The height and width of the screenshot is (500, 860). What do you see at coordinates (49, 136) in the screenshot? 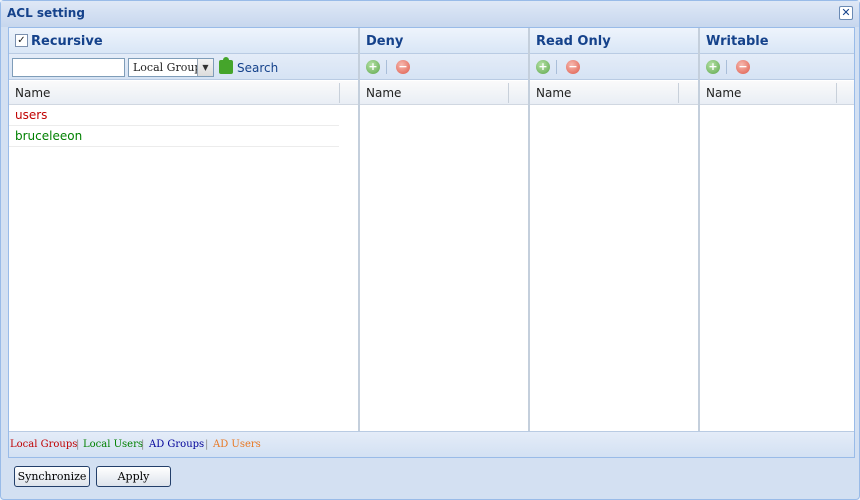
I see `list-item-label: bruceleeon` at bounding box center [49, 136].